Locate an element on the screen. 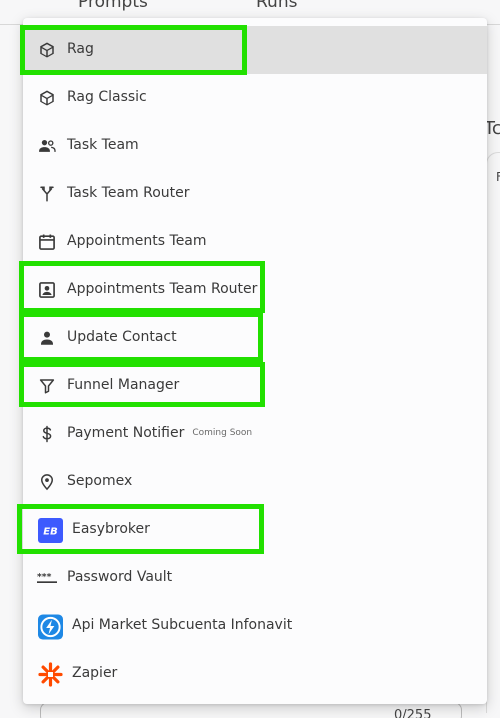 The image size is (500, 718). background-label-fragment: F is located at coordinates (498, 177).